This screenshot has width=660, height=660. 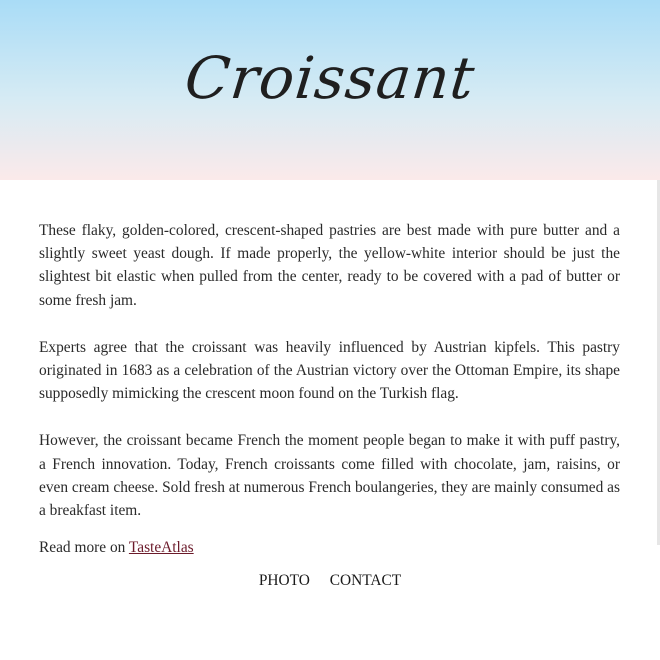 I want to click on source-link: TasteAtlas, so click(x=161, y=547).